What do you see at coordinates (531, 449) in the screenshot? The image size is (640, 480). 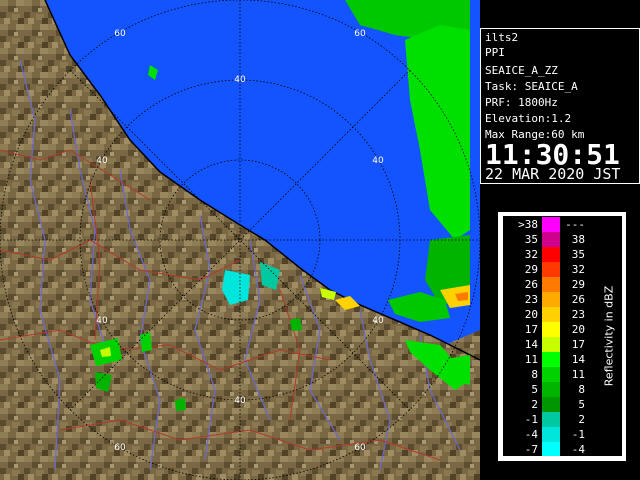 I see `legend-lower-bound: -7` at bounding box center [531, 449].